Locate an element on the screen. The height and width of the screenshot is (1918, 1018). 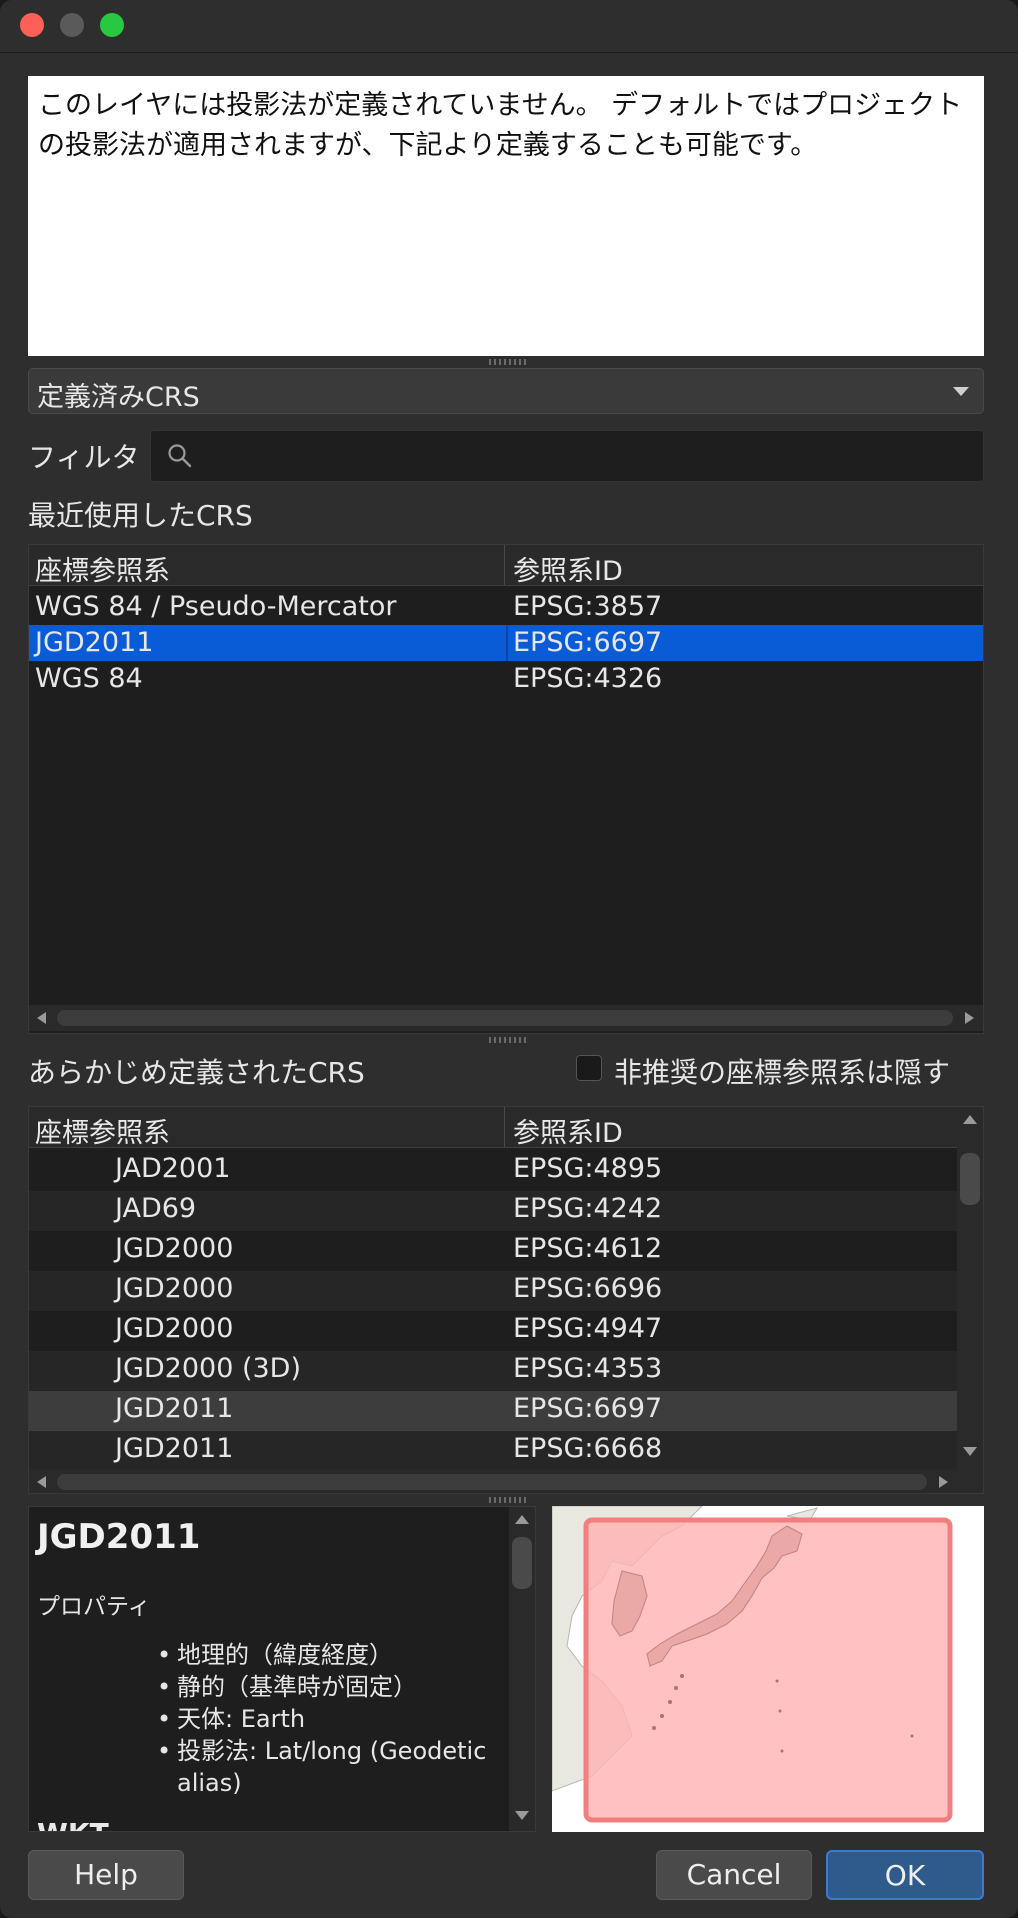
crs-extent-map is located at coordinates (768, 1669).